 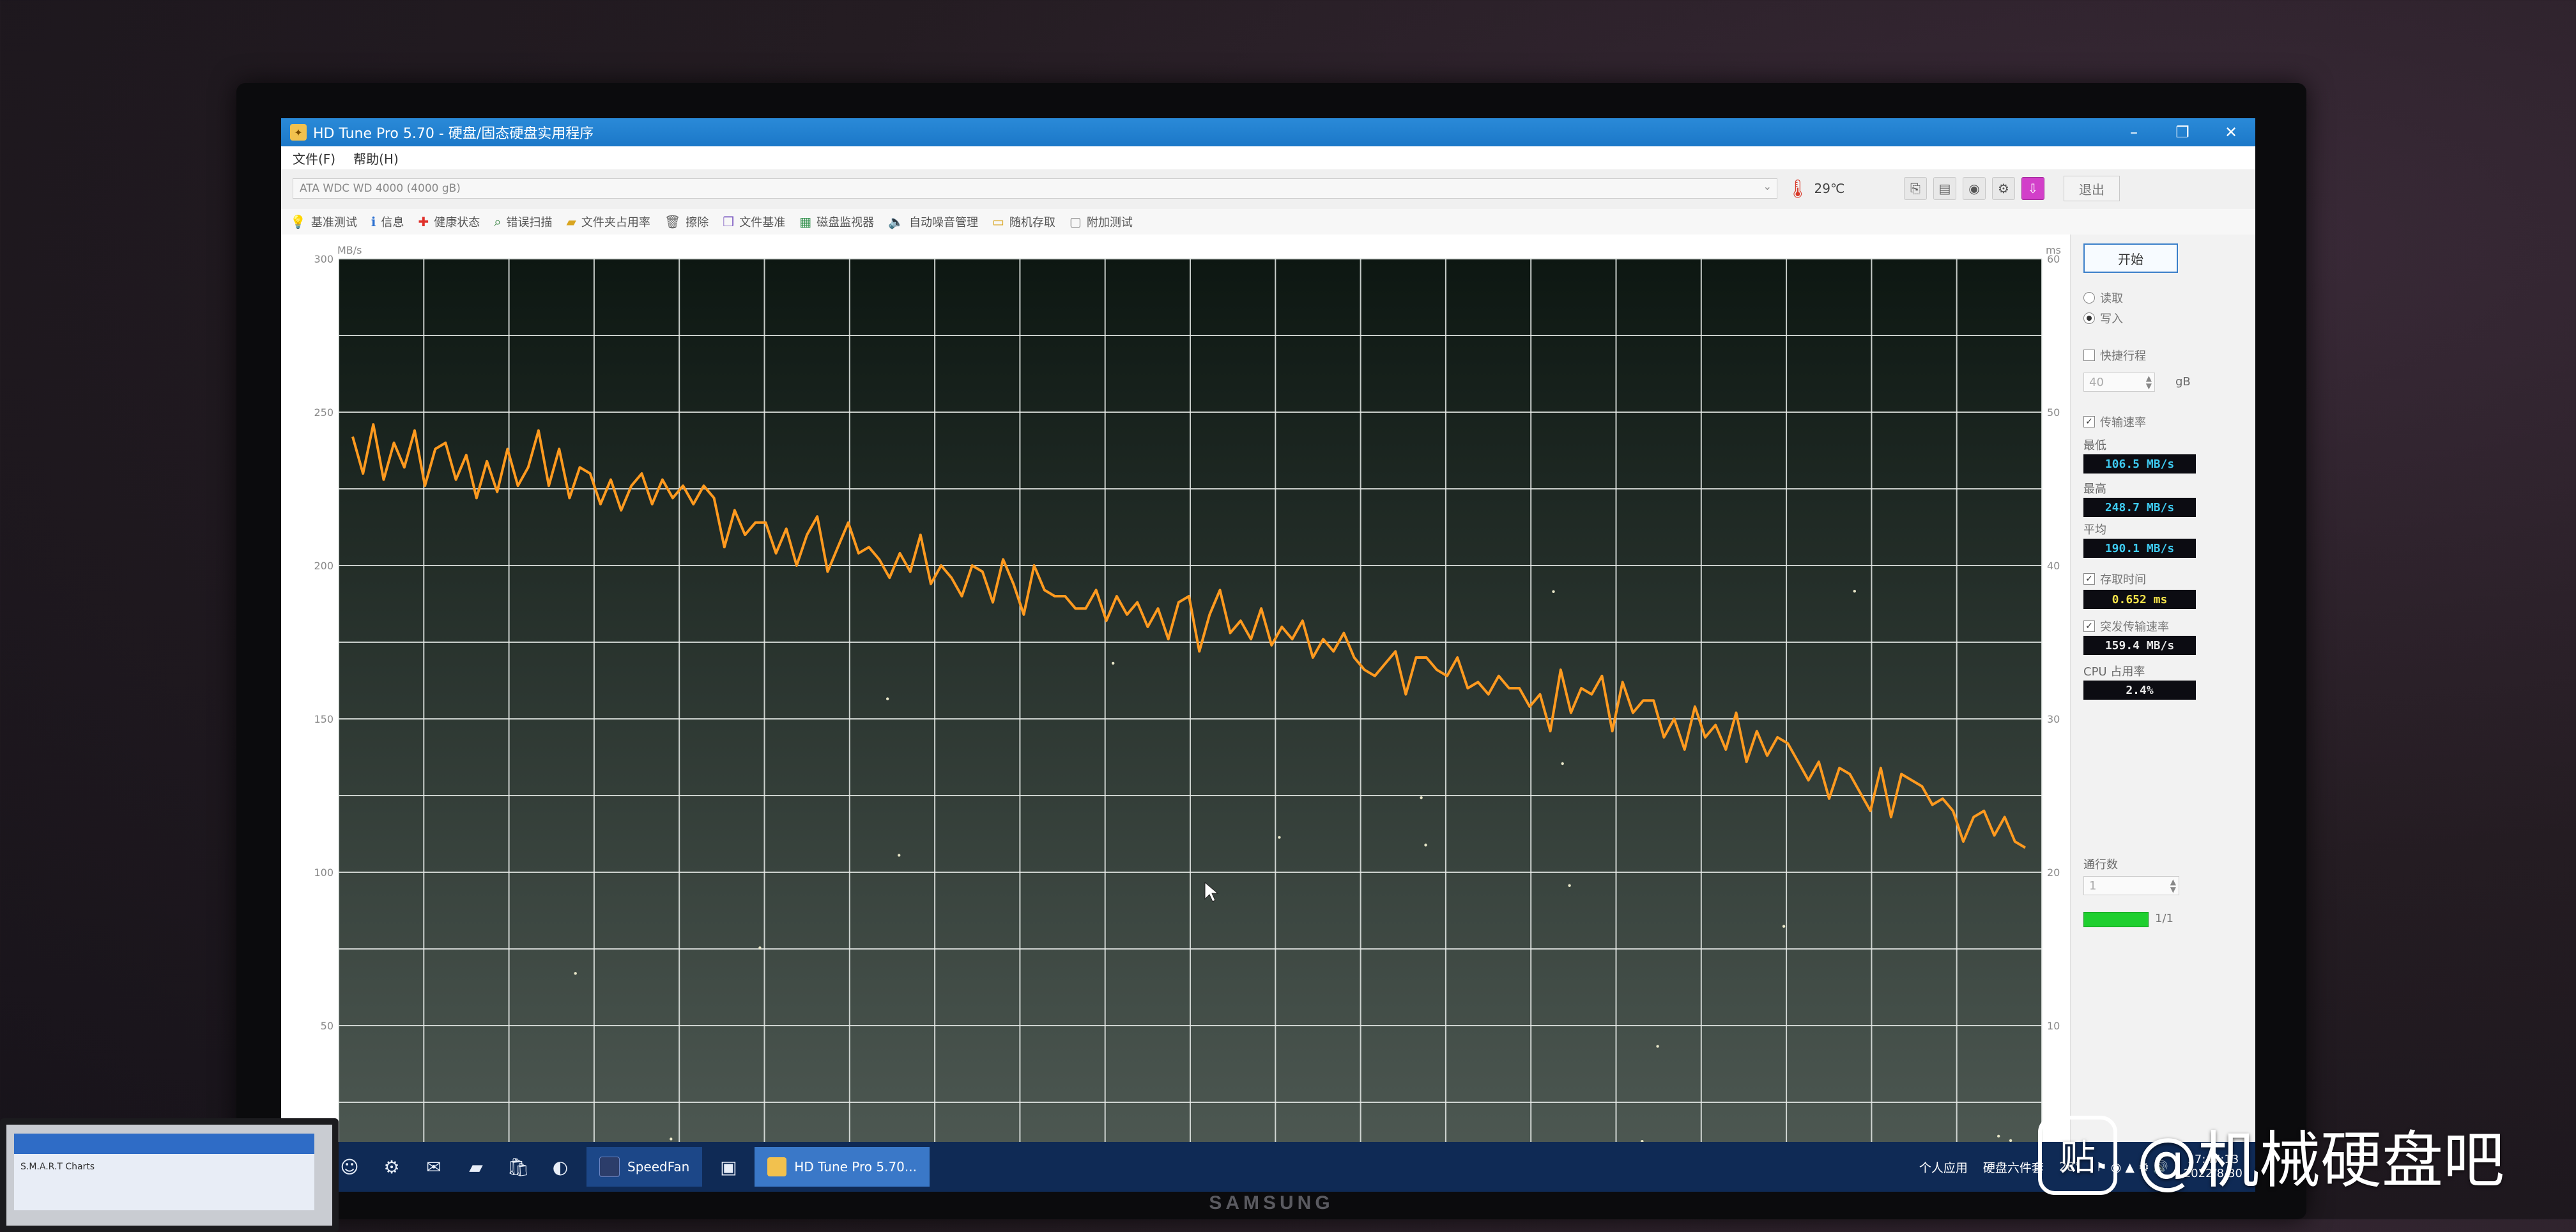 I want to click on settings-icon: ⚙, so click(x=2003, y=188).